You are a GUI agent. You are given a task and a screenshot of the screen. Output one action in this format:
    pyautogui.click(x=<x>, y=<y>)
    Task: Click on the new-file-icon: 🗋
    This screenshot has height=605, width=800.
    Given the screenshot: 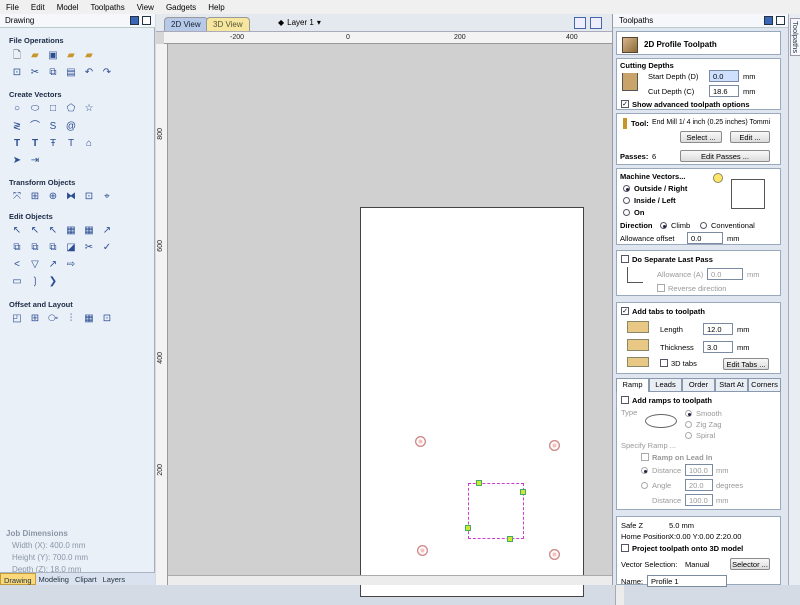 What is the action you would take?
    pyautogui.click(x=17, y=56)
    